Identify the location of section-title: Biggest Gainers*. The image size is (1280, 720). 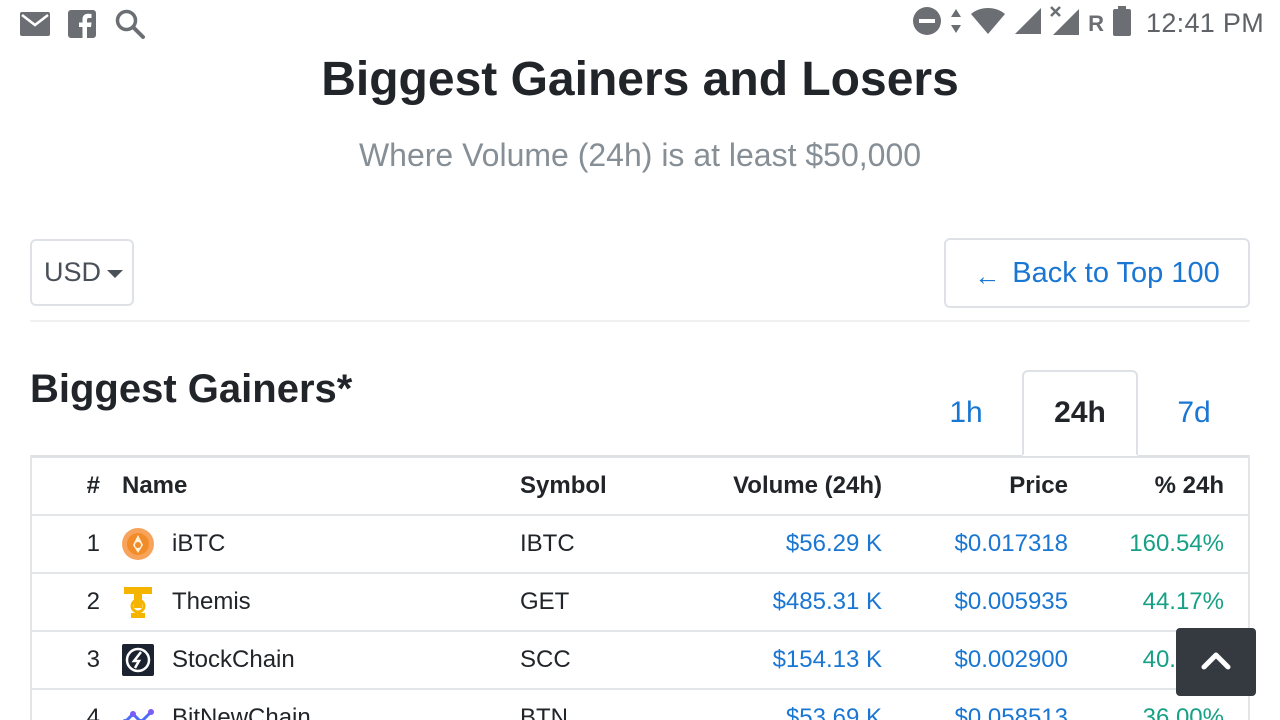
(191, 389).